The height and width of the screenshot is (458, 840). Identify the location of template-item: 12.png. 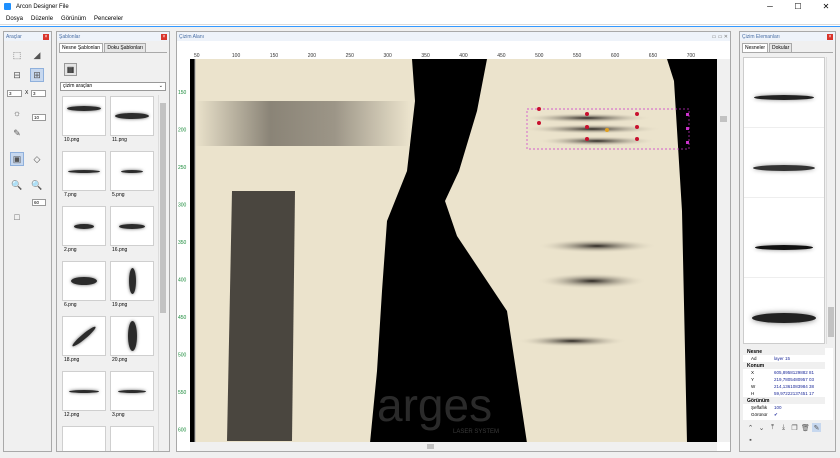
(84, 394).